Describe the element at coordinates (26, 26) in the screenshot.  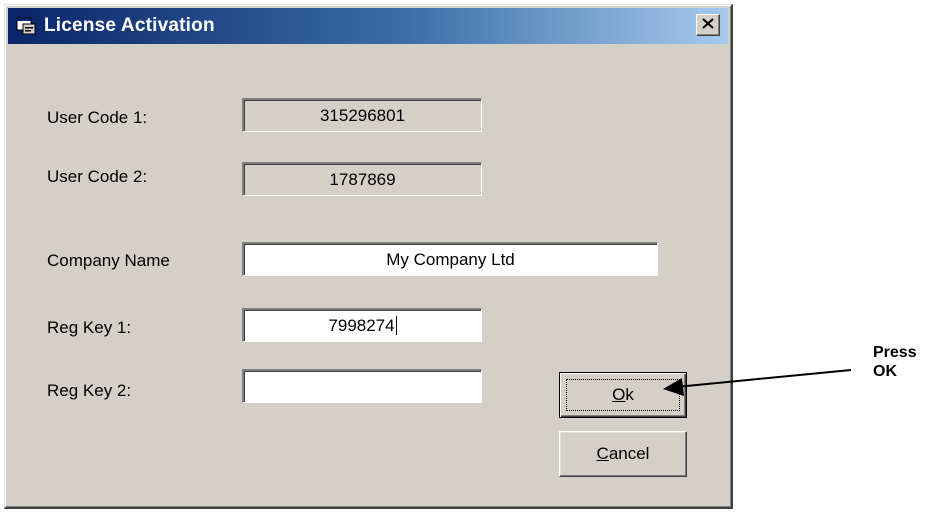
I see `app-window-icon` at that location.